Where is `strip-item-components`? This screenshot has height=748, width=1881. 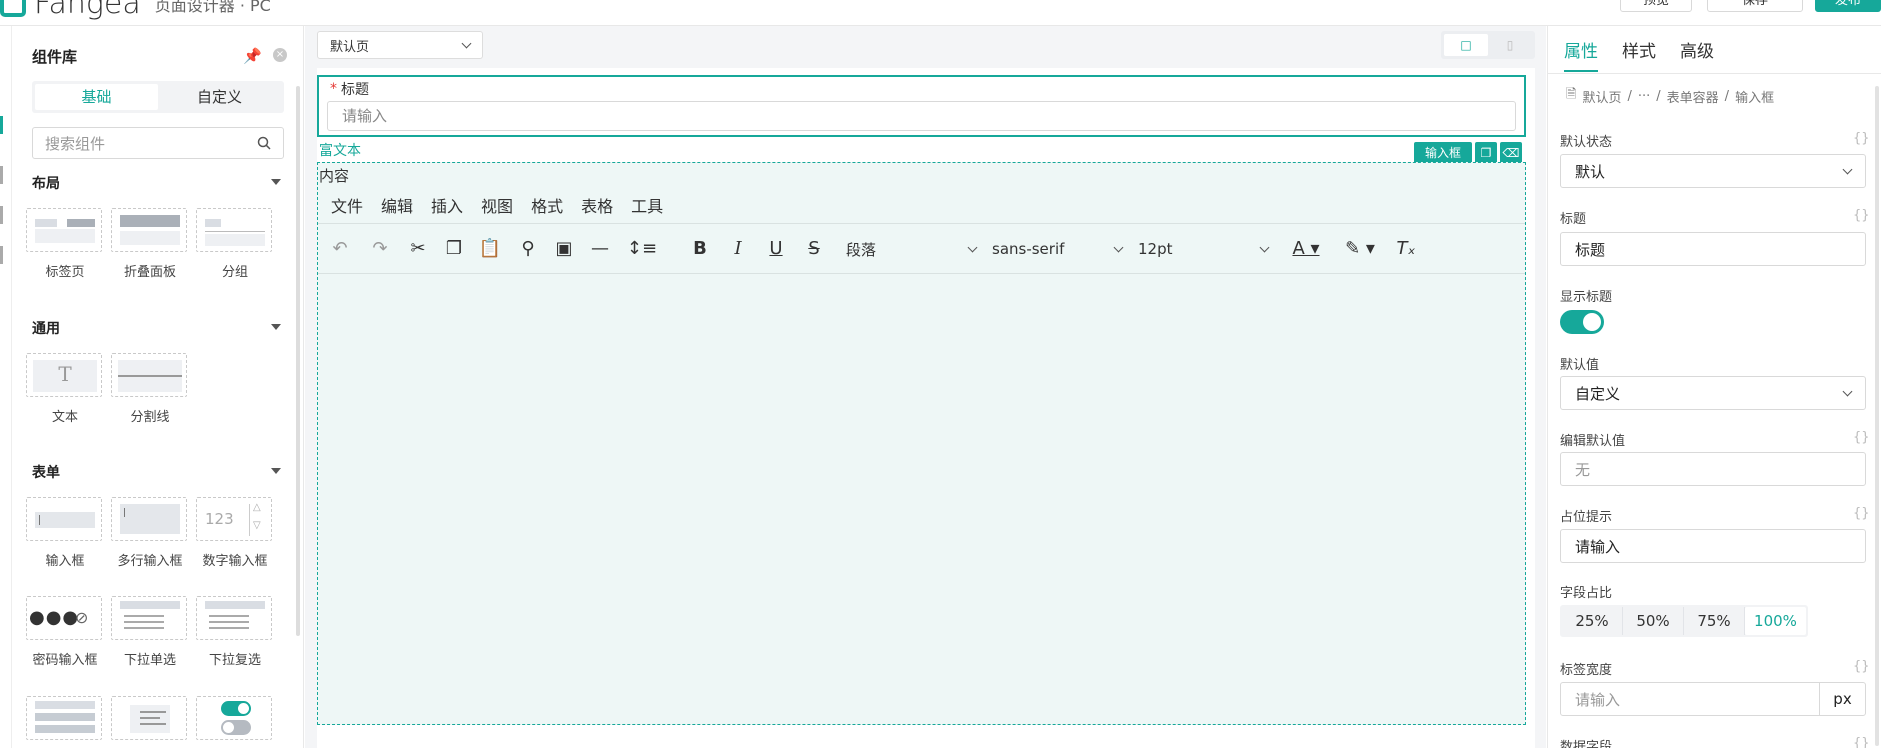
strip-item-components is located at coordinates (1, 125).